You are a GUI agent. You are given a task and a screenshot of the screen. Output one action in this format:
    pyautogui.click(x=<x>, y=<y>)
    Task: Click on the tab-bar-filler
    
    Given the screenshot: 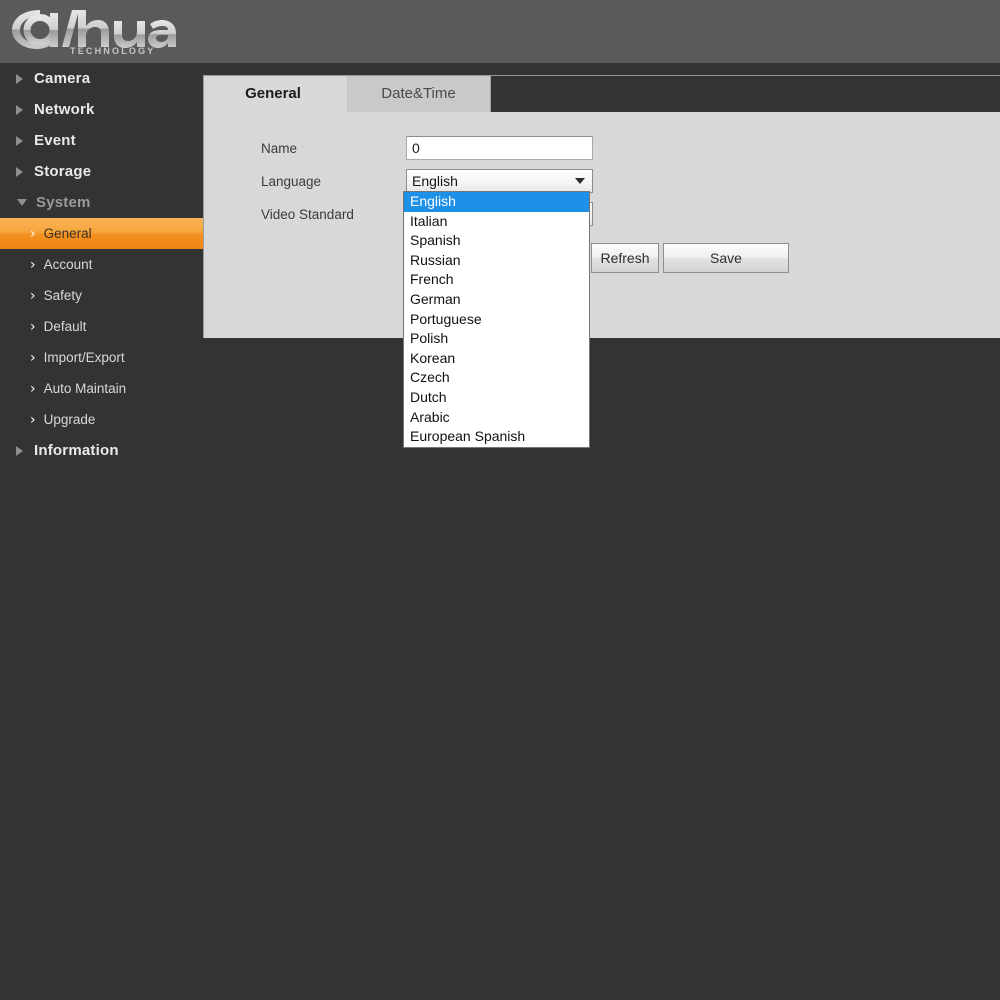 What is the action you would take?
    pyautogui.click(x=745, y=94)
    